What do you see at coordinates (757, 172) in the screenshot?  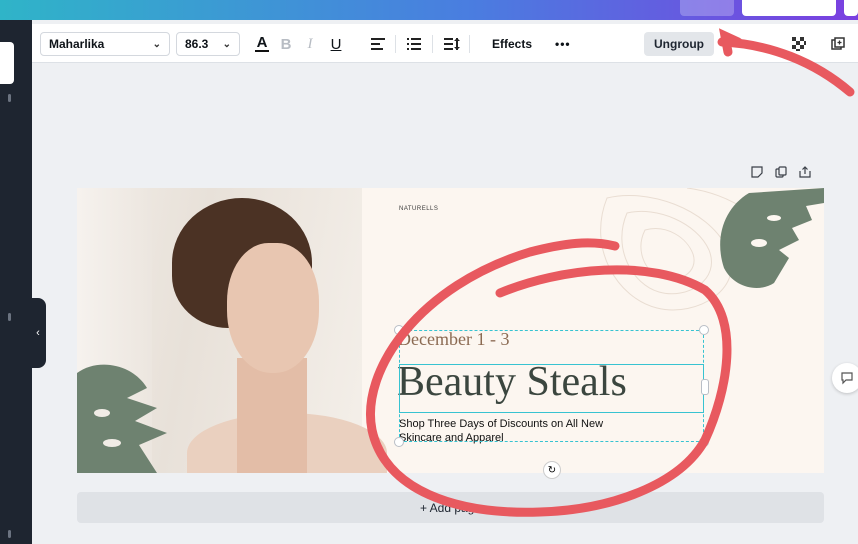 I see `note-icon` at bounding box center [757, 172].